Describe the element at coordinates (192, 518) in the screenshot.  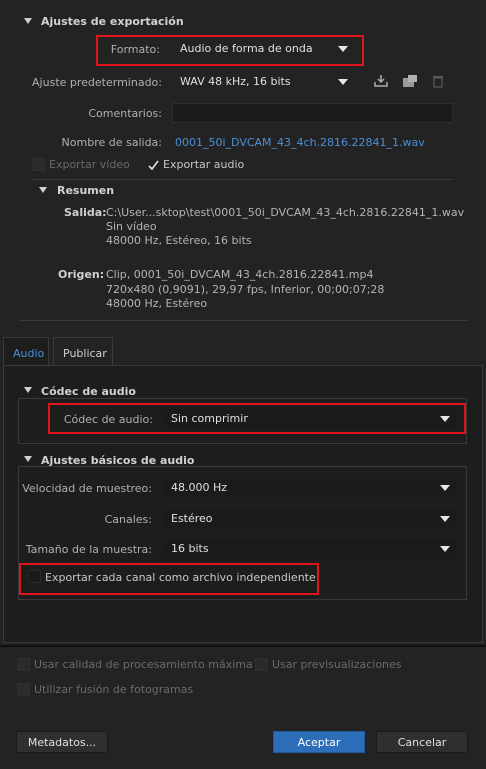
I see `channels-value: Estéreo` at that location.